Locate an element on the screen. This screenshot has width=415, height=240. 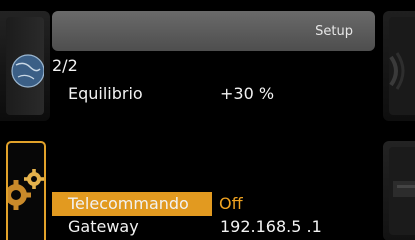
setting-value-gateway: 192.168.5 .1 is located at coordinates (271, 226).